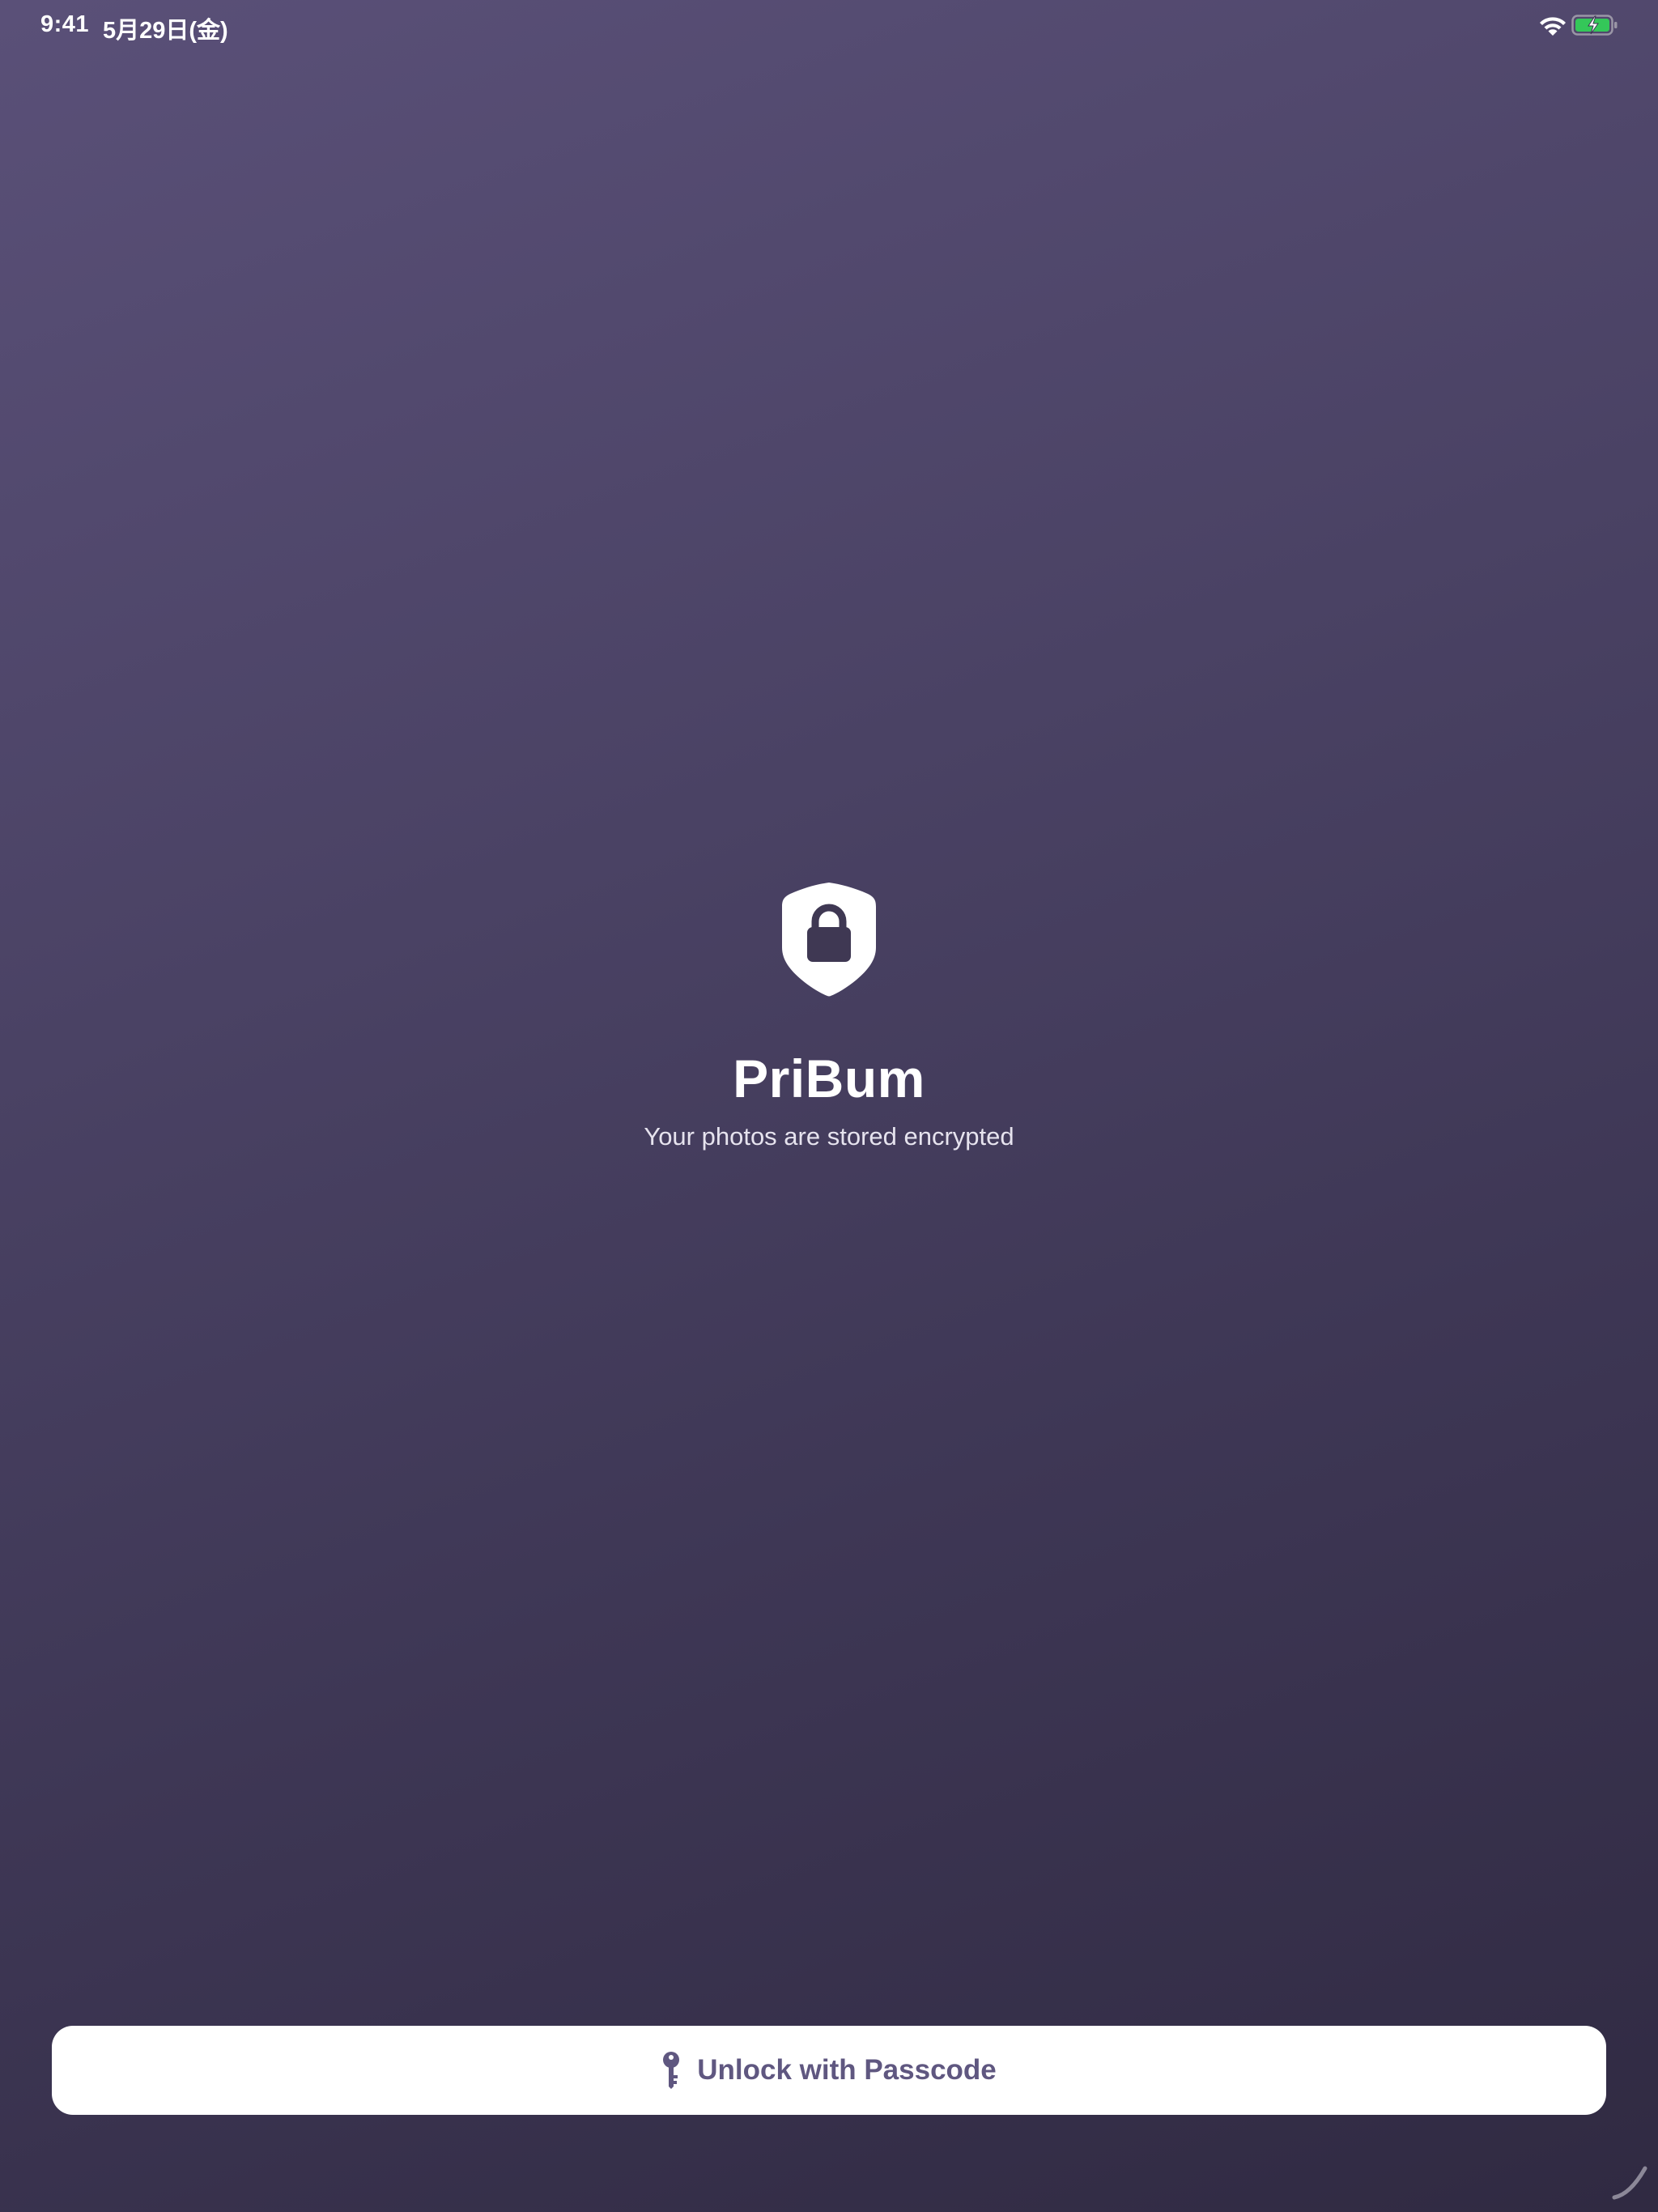  What do you see at coordinates (847, 2070) in the screenshot?
I see `unlock-button-label: Unlock with Passcode` at bounding box center [847, 2070].